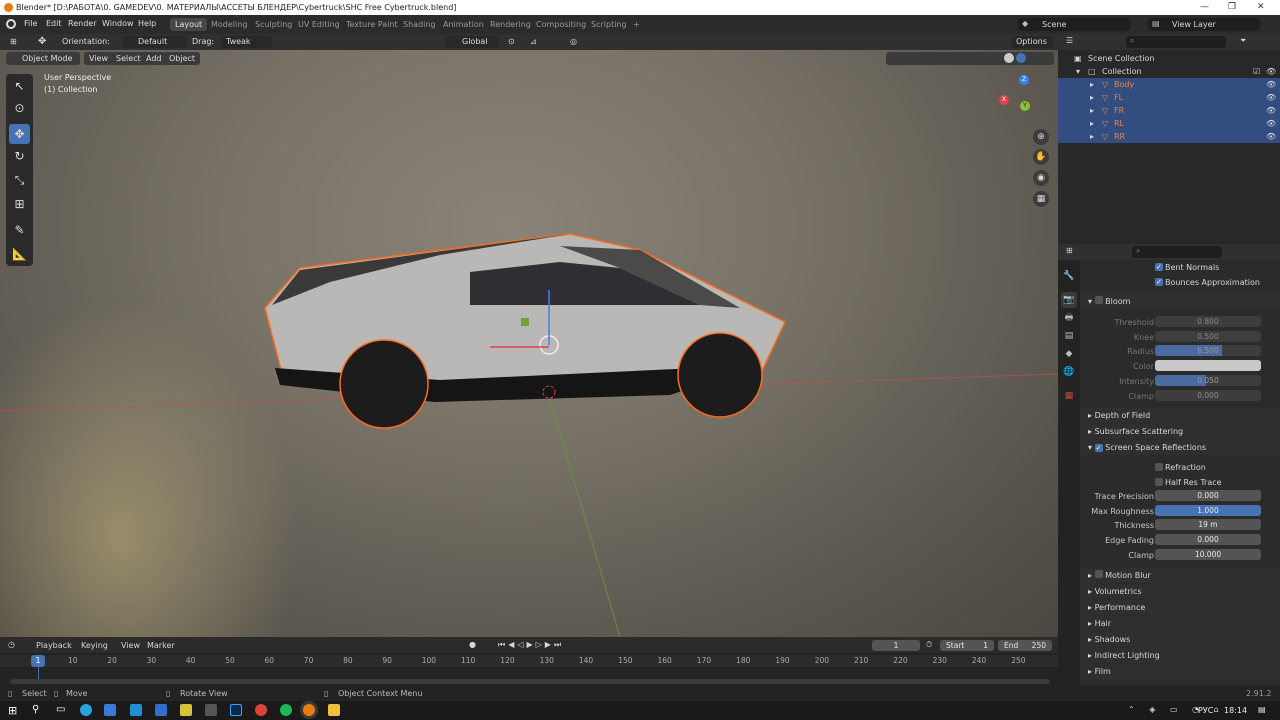 The width and height of the screenshot is (1280, 720). What do you see at coordinates (472, 42) in the screenshot?
I see `transform-orientation-dropdown: Global` at bounding box center [472, 42].